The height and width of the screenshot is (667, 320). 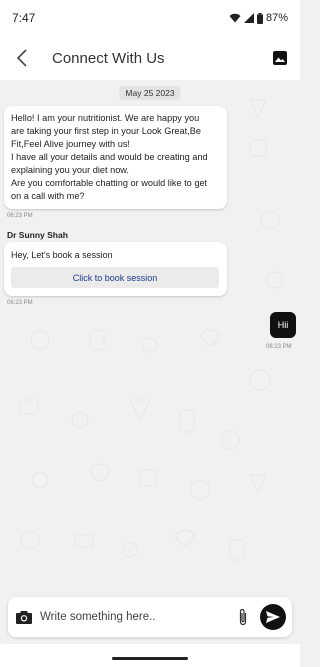 I want to click on message-text: Hey, Let's book a session, so click(x=62, y=255).